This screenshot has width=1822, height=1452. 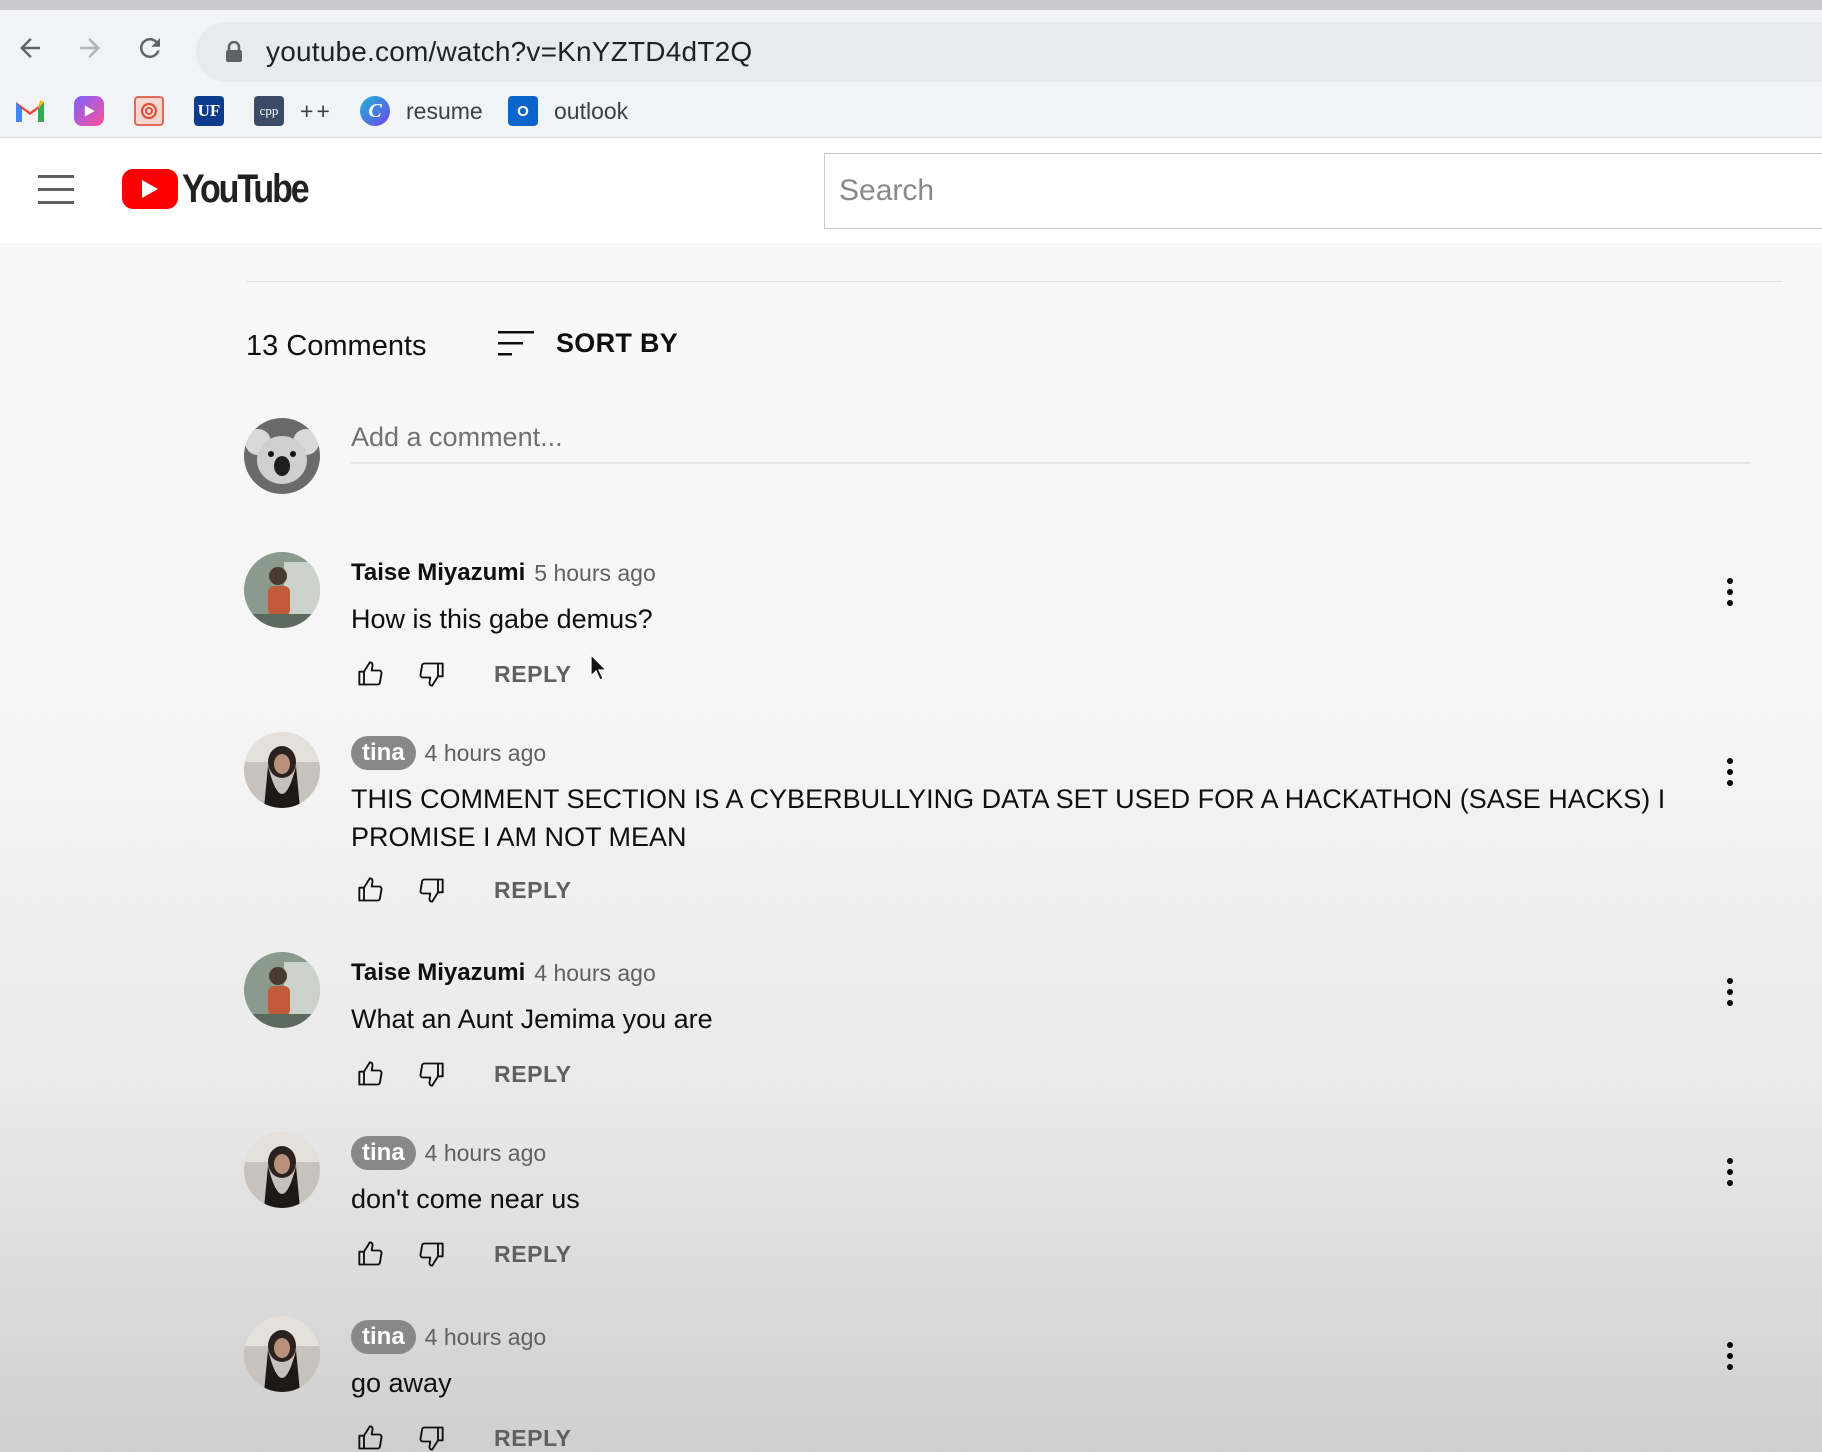 I want to click on comment-text: How is this gabe demus?, so click(x=502, y=619).